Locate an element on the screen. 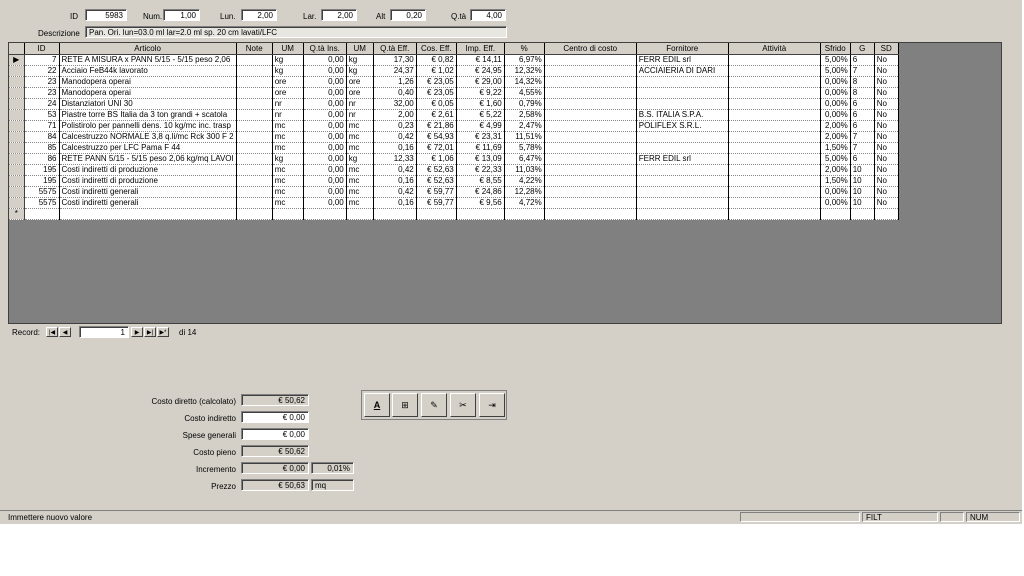 The width and height of the screenshot is (1024, 576). table-cell: € 9,56 is located at coordinates (480, 203).